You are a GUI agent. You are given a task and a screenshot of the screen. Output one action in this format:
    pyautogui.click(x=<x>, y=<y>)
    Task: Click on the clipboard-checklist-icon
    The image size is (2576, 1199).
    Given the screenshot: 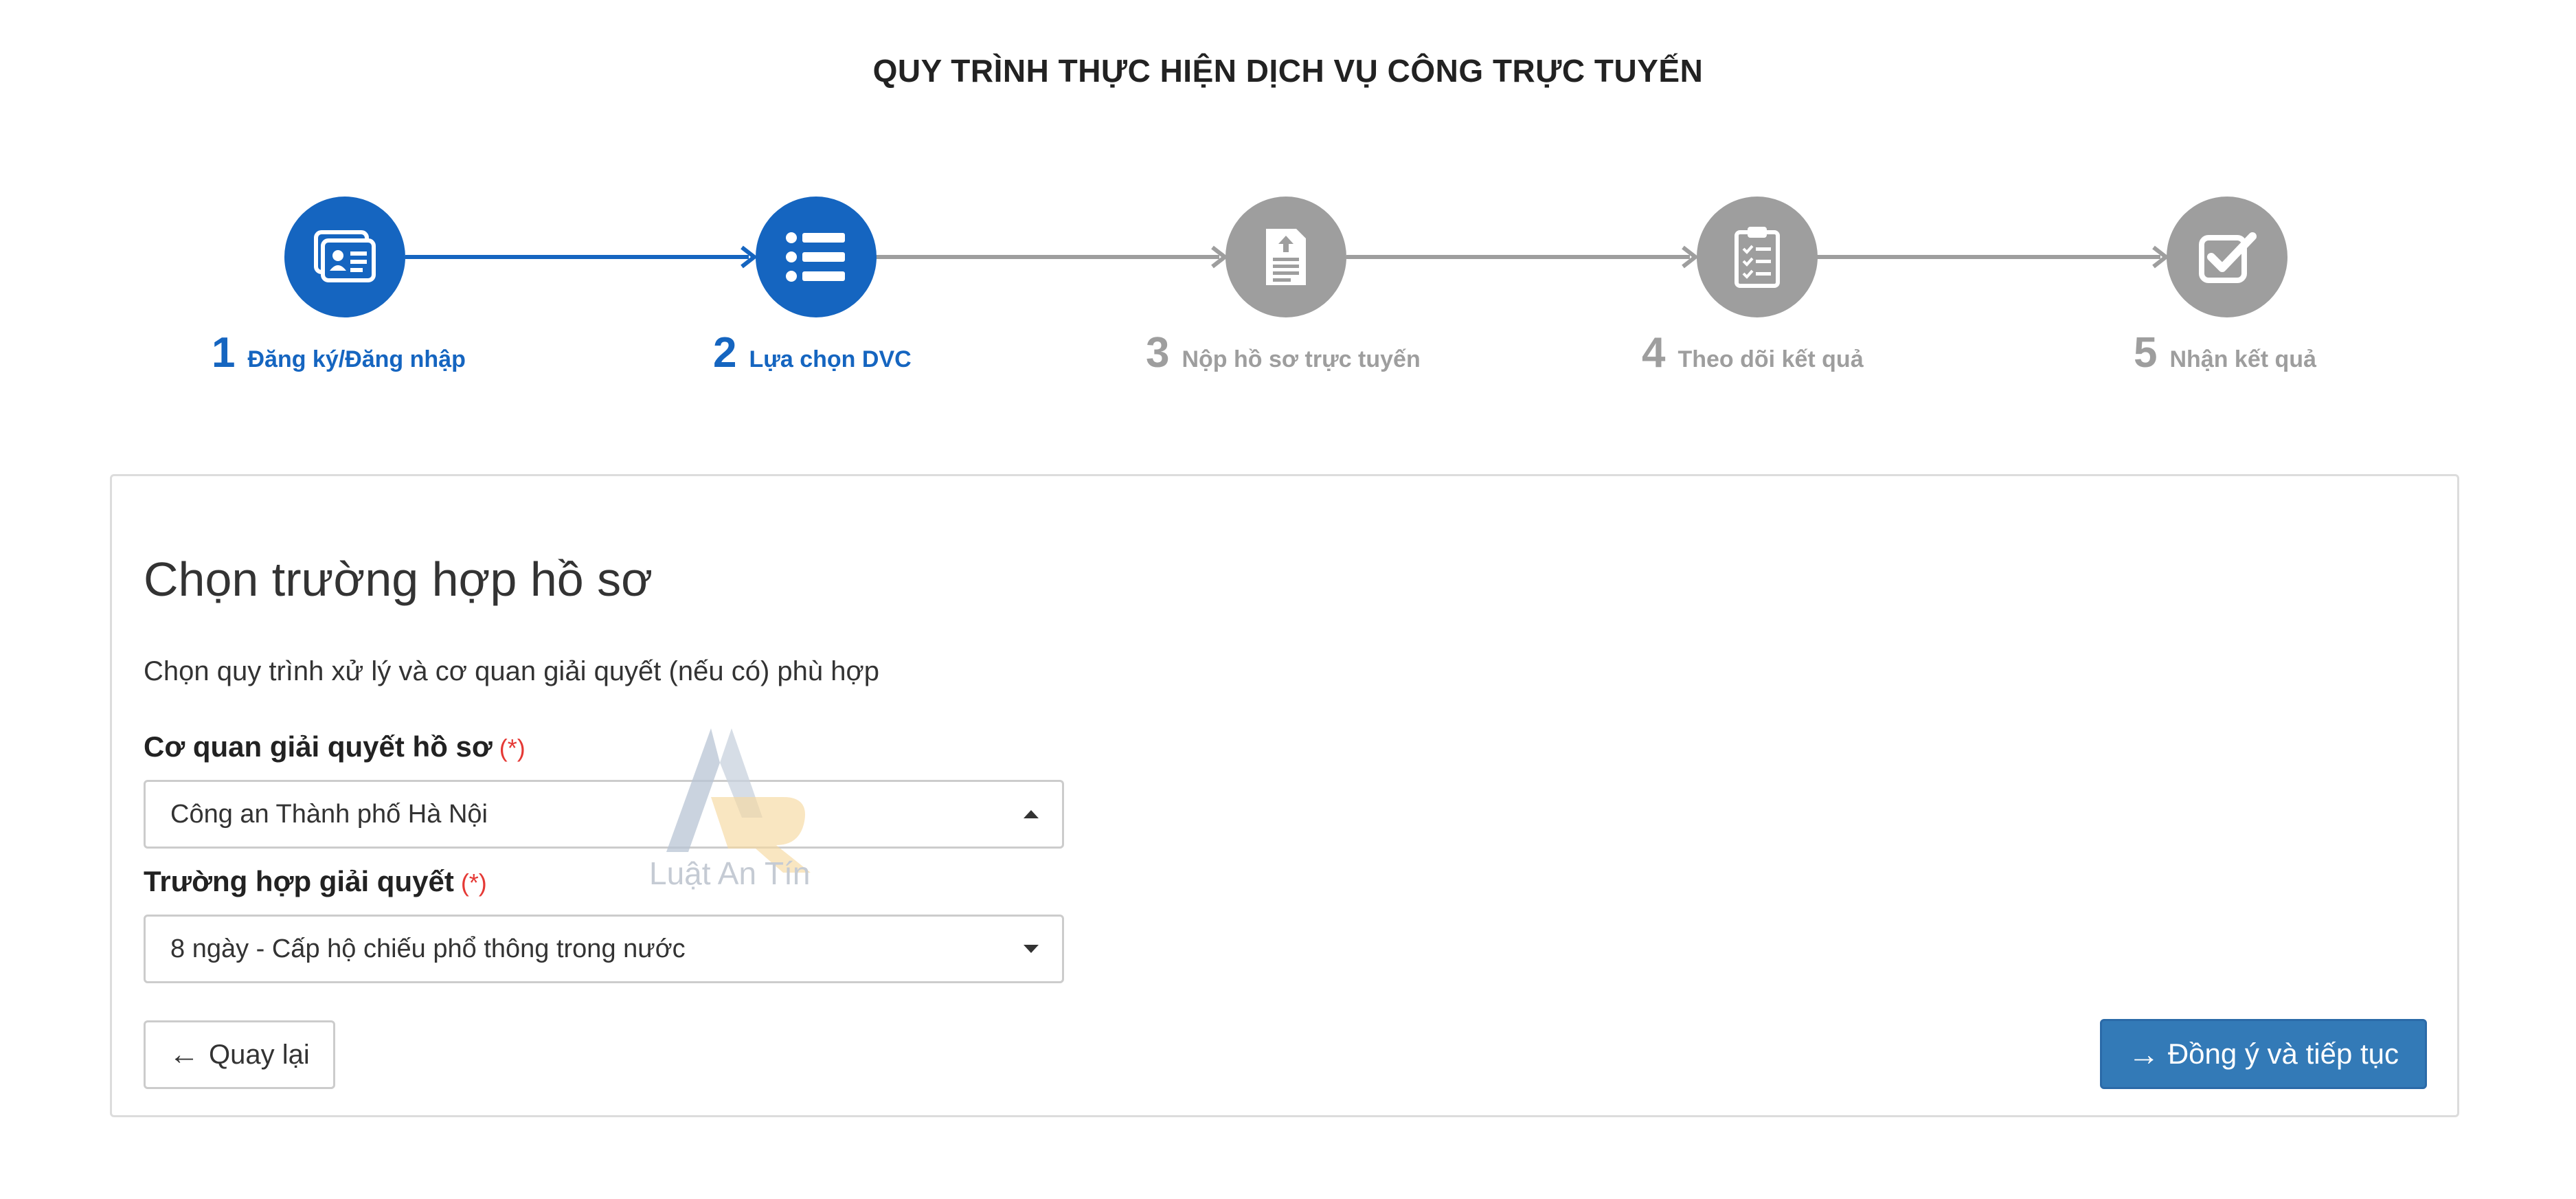 What is the action you would take?
    pyautogui.click(x=1757, y=257)
    